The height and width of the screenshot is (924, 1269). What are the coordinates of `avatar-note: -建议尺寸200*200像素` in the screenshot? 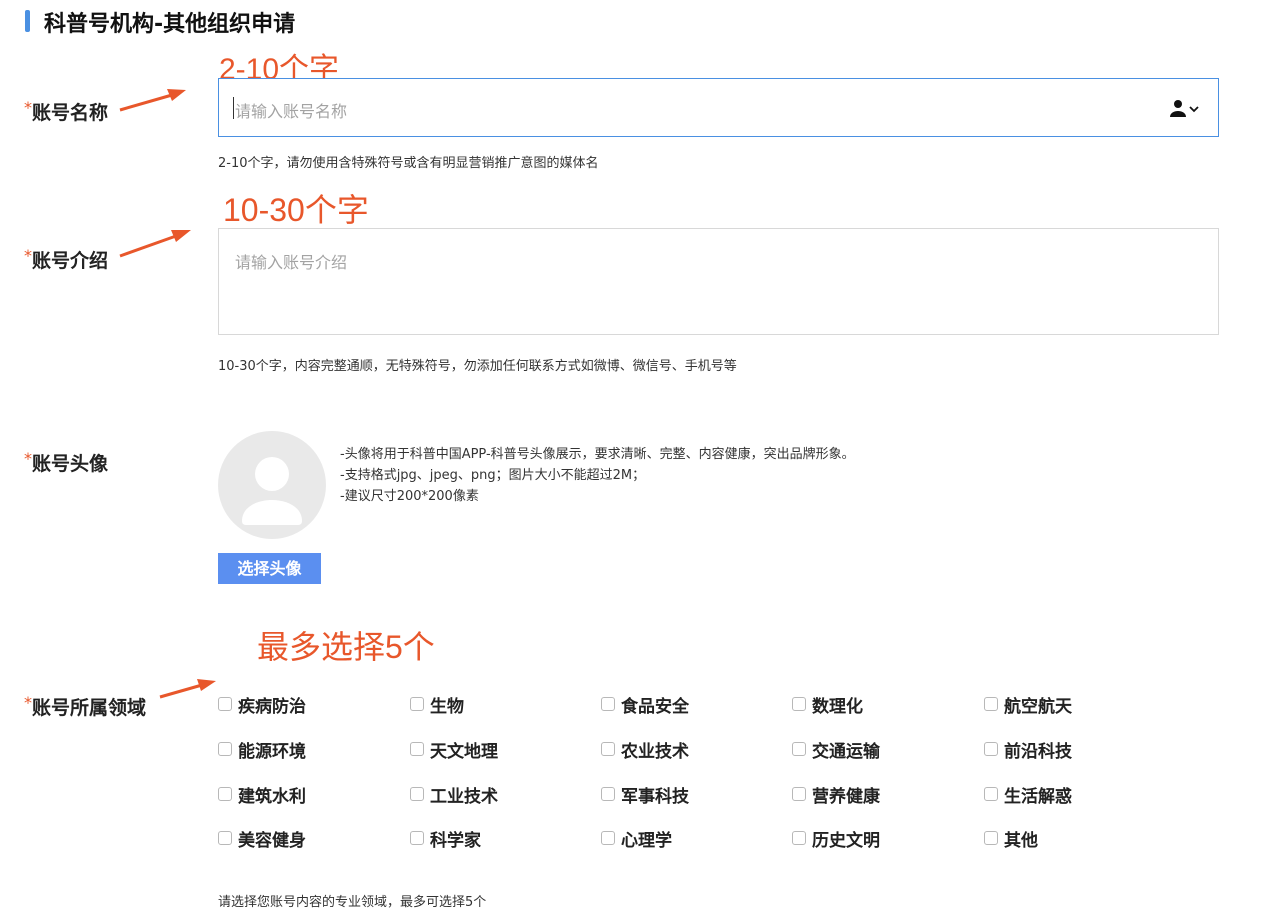 It's located at (409, 496).